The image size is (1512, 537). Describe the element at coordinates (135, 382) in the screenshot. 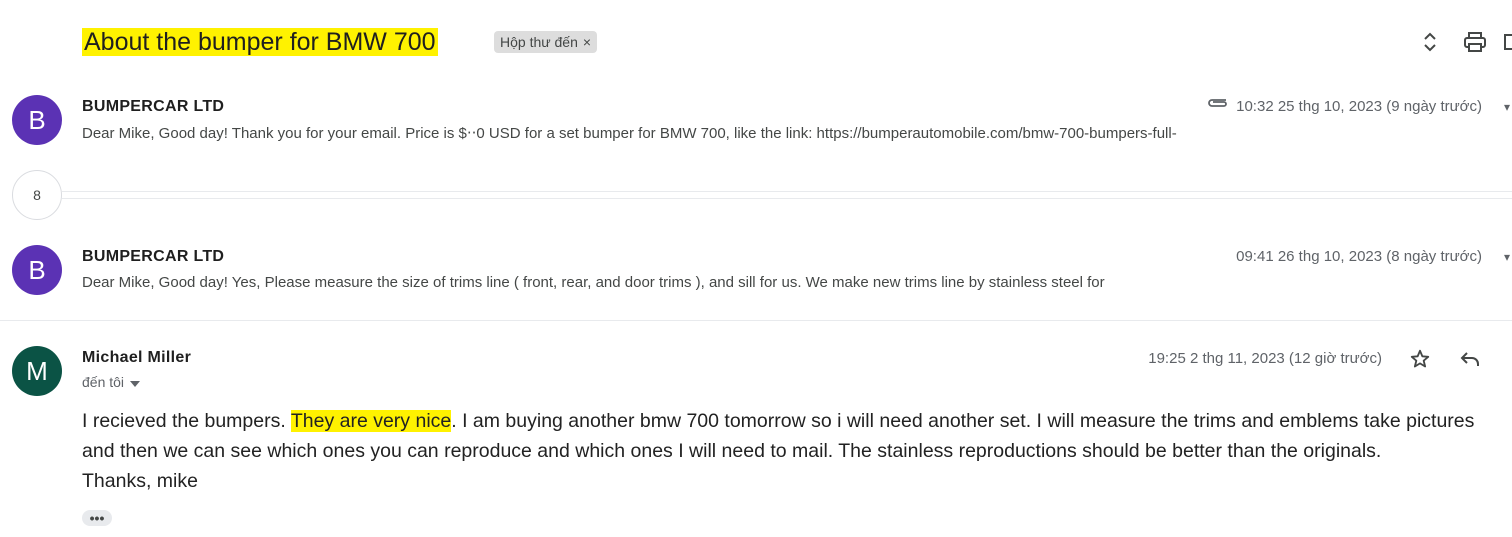

I see `caret-down-icon` at that location.